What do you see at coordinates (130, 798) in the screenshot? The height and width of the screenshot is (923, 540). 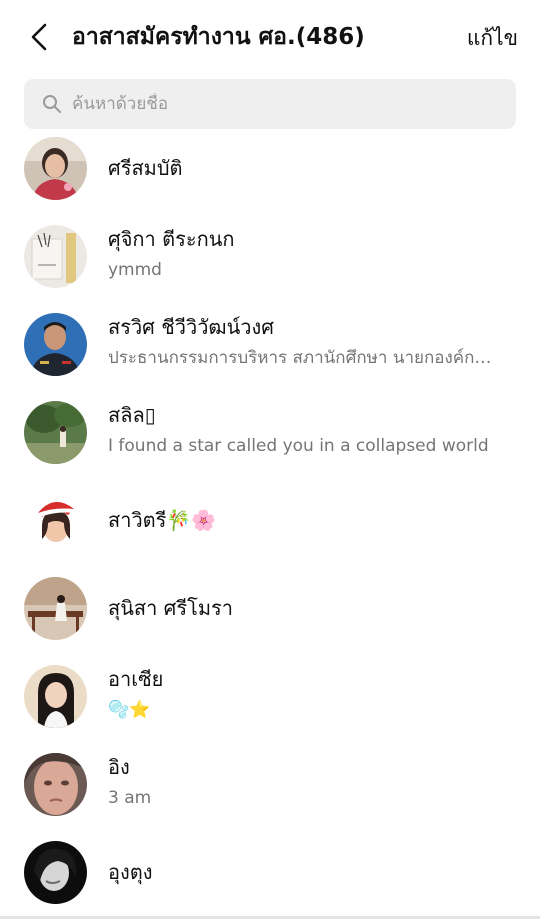 I see `member-status: 3 am` at bounding box center [130, 798].